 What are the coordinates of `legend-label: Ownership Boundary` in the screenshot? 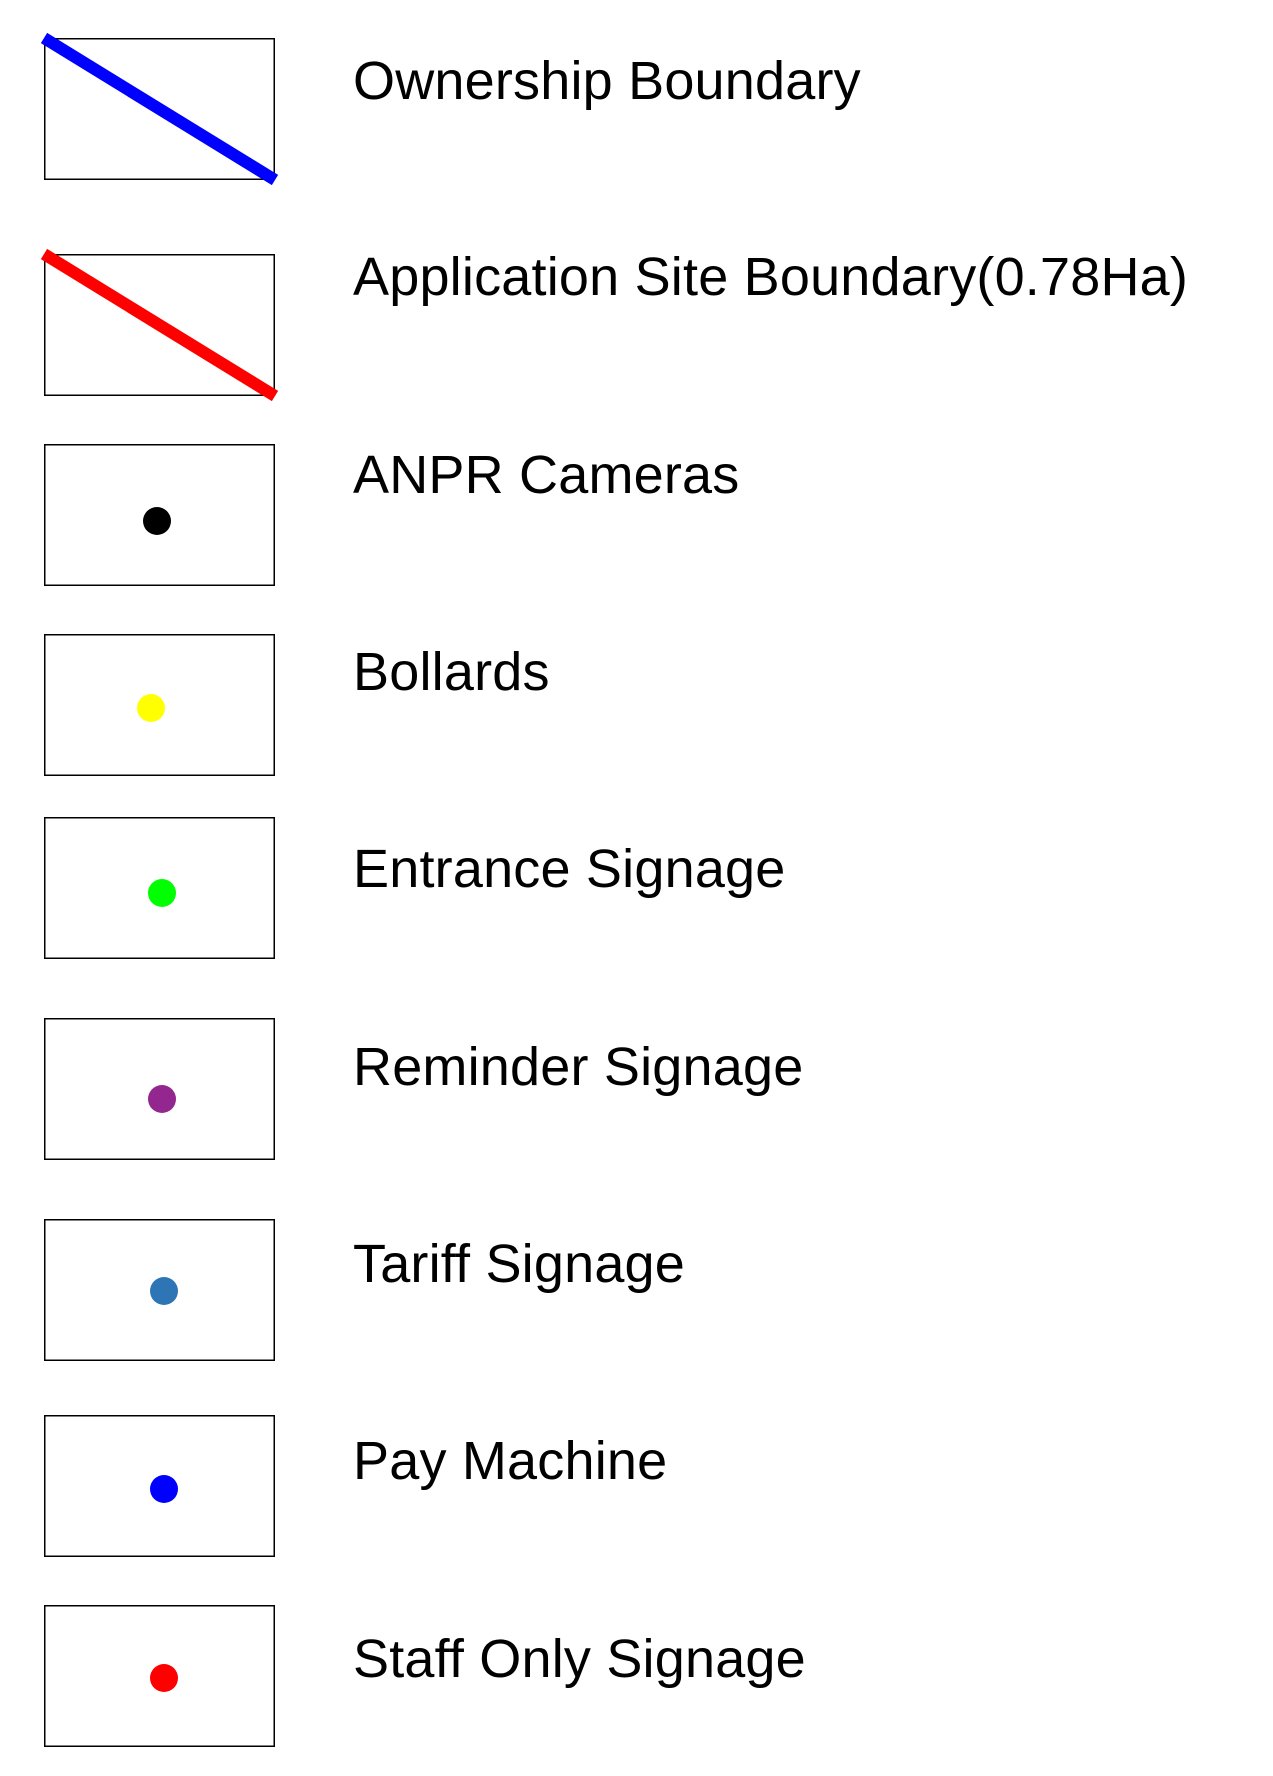 It's located at (607, 81).